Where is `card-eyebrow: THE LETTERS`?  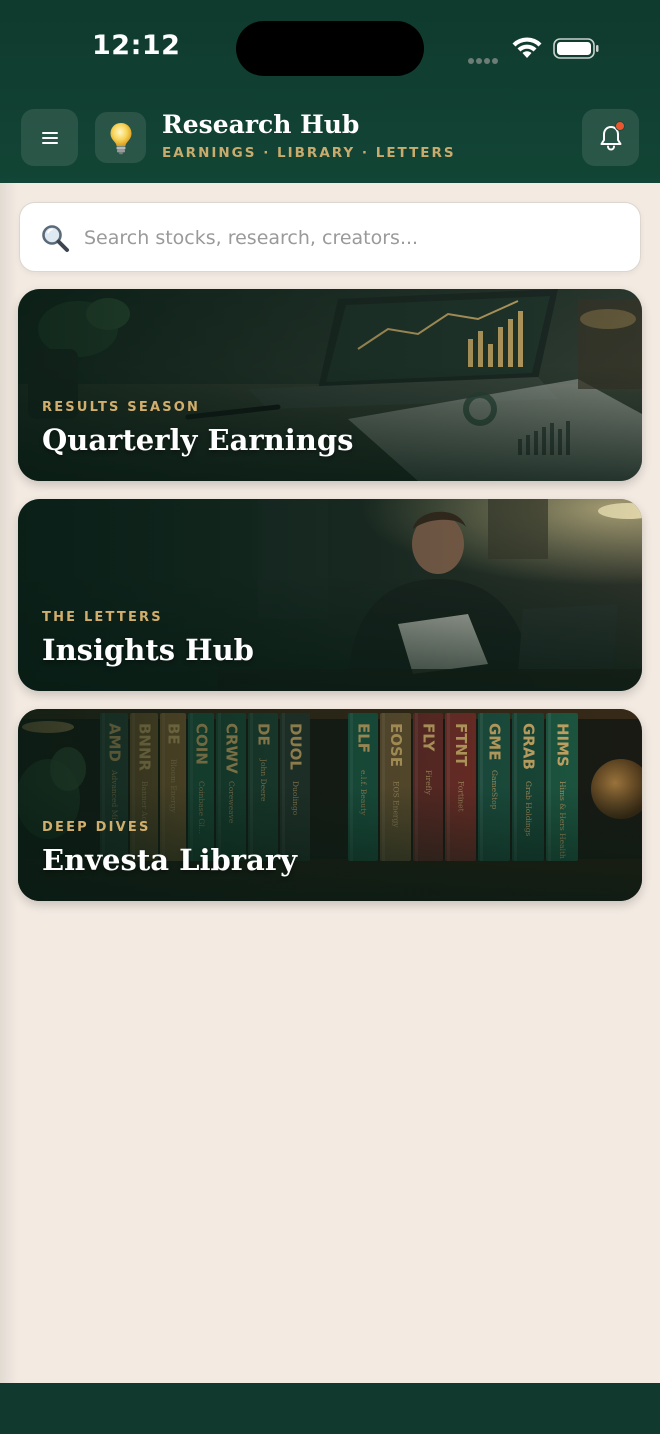 card-eyebrow: THE LETTERS is located at coordinates (102, 617).